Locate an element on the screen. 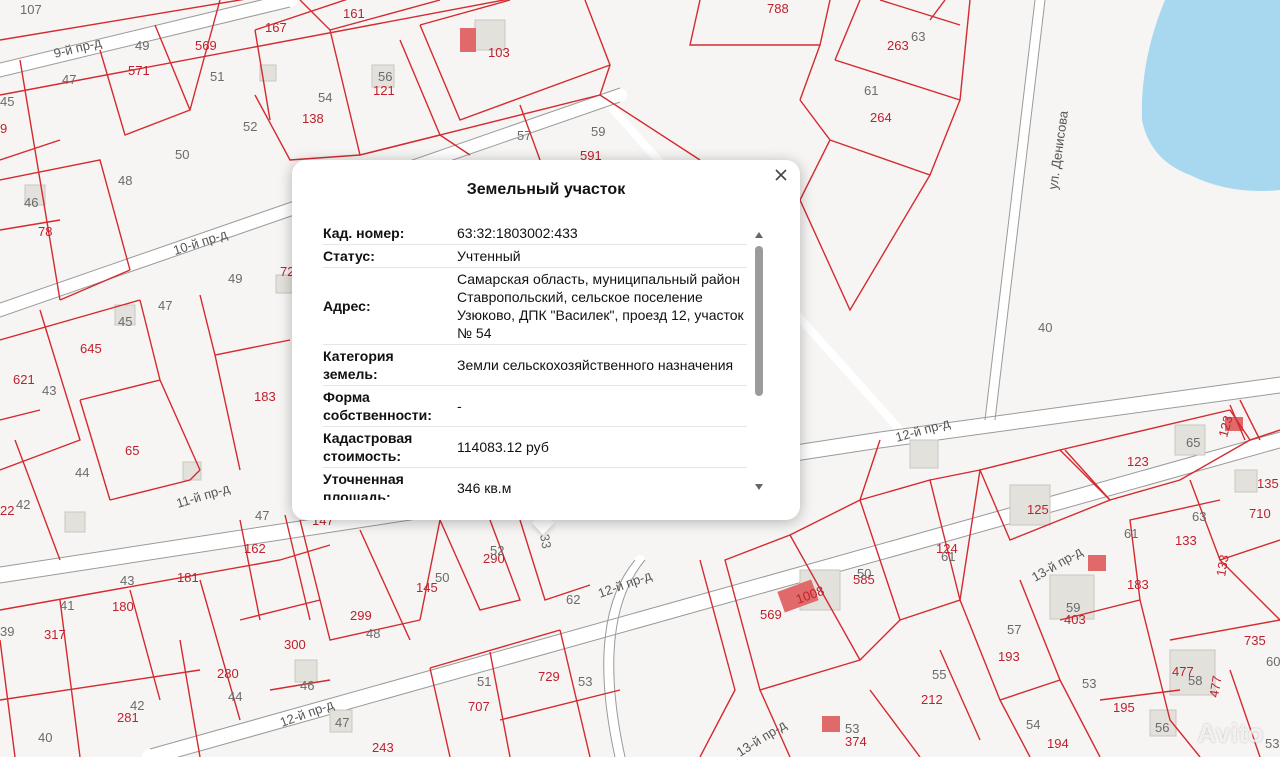 Image resolution: width=1280 pixels, height=757 pixels. parcel-label: 193 is located at coordinates (1009, 656).